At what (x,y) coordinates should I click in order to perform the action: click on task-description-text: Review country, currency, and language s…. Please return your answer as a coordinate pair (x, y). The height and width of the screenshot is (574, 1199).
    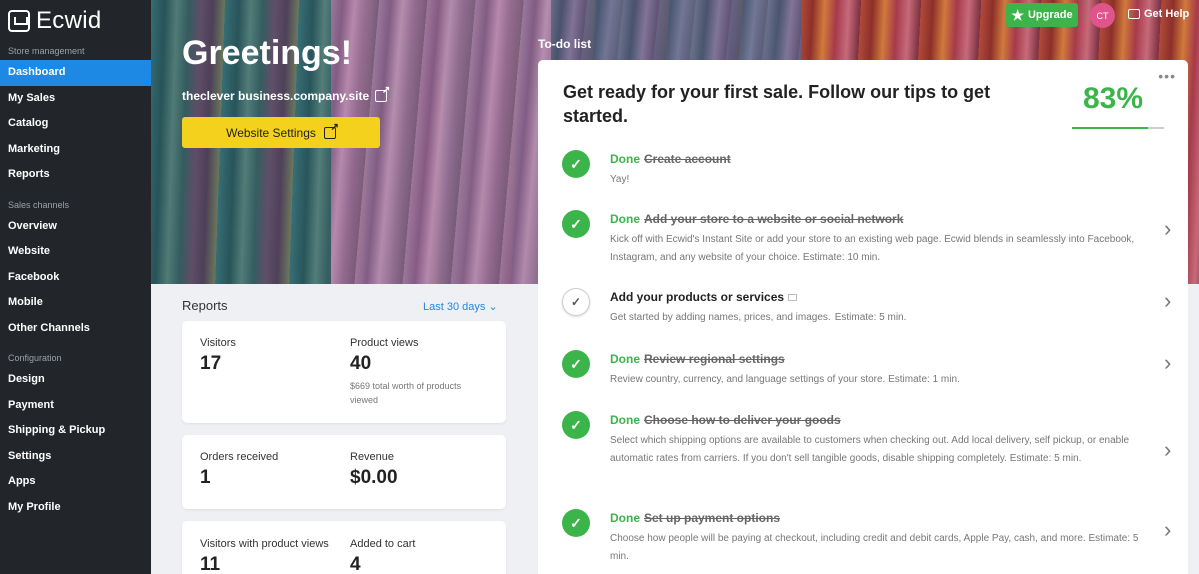
    Looking at the image, I should click on (785, 379).